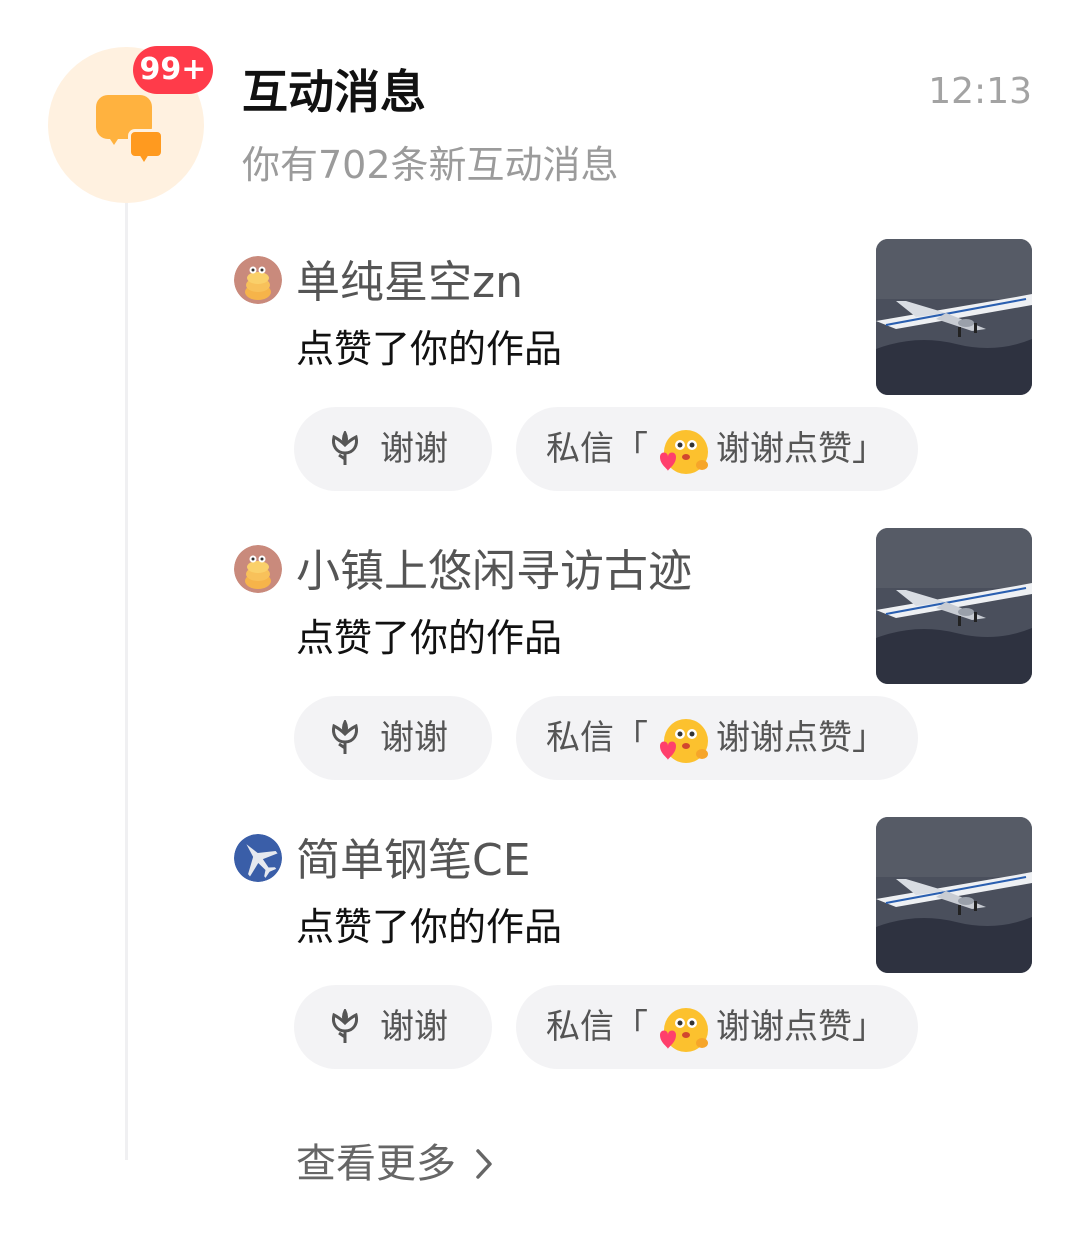  I want to click on username: 简单钢笔CE, so click(413, 861).